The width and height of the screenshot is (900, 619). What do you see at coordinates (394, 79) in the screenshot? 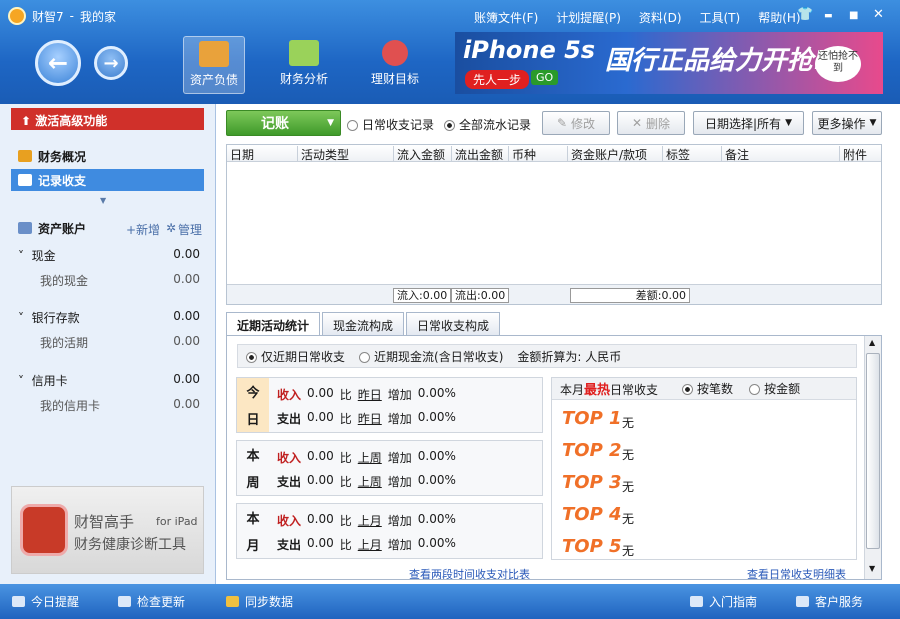
I see `toolbar-goals-label: 理财目标` at bounding box center [394, 79].